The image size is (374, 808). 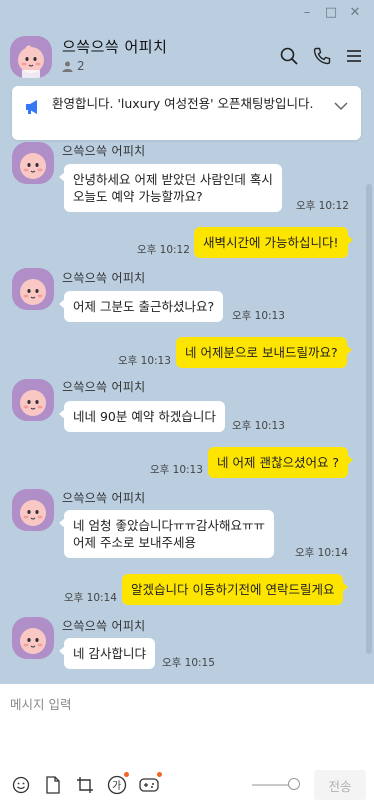 I want to click on game-icon, so click(x=149, y=785).